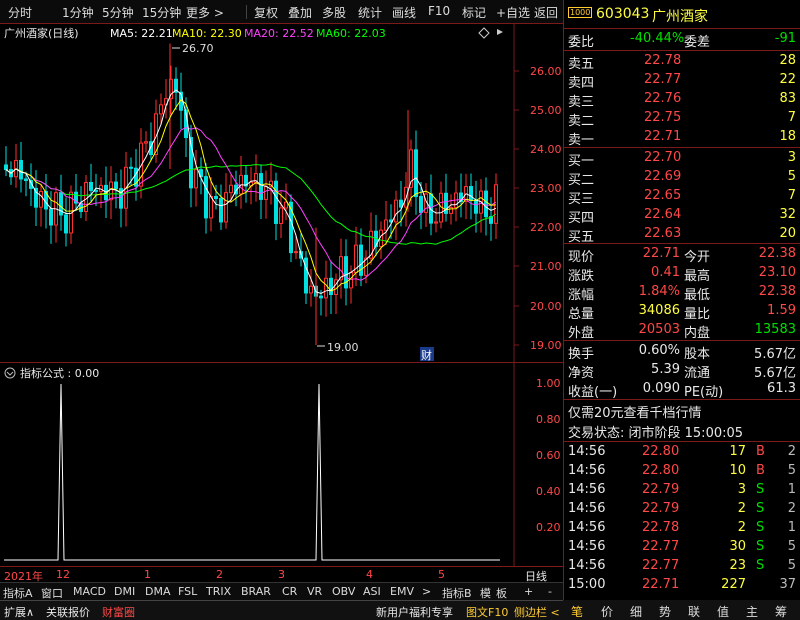  Describe the element at coordinates (78, 12) in the screenshot. I see `toolbar-1min: 1分钟` at that location.